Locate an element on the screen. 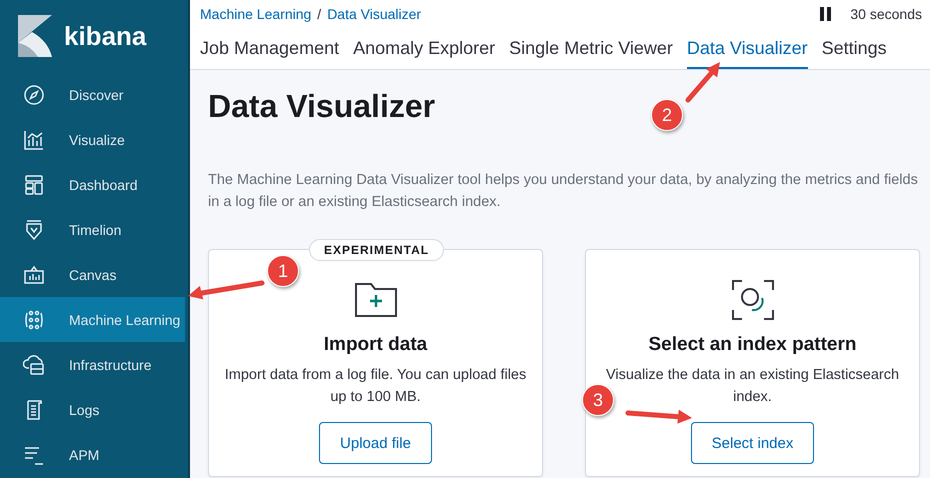  page-description: The Machine Learning Data Visualizer tool helps you understand your data, by analyzing the metrics and fields in a log file or an existing Elasticsearch index. is located at coordinates (563, 191).